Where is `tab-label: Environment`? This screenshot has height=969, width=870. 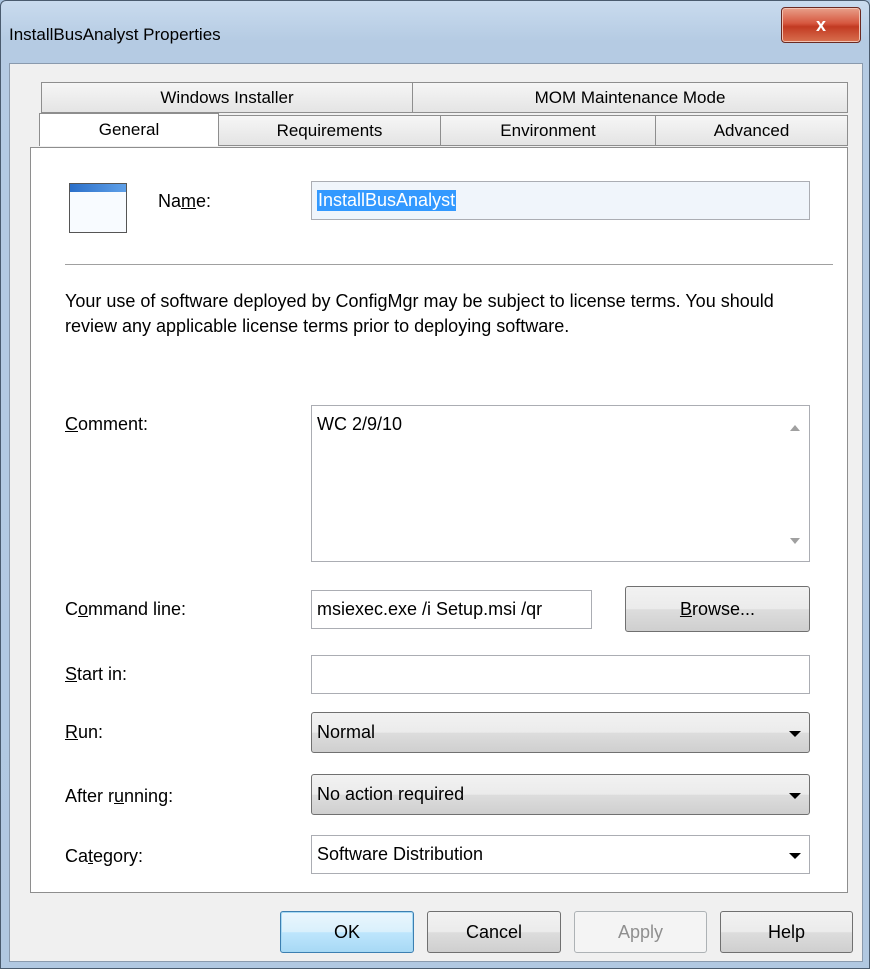 tab-label: Environment is located at coordinates (548, 130).